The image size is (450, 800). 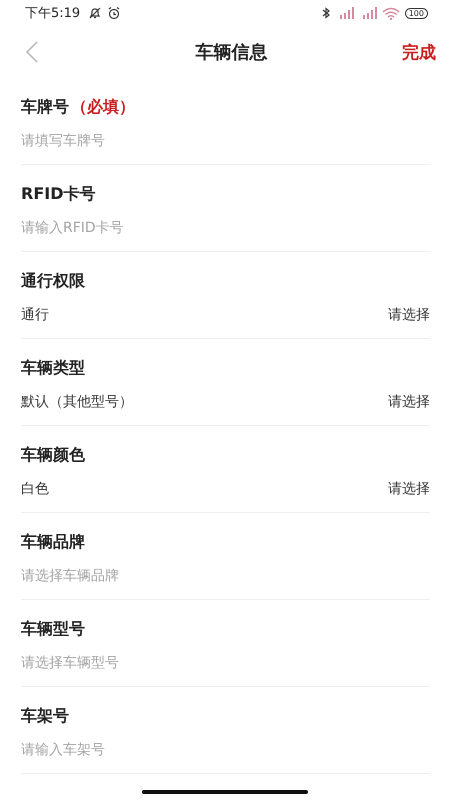 What do you see at coordinates (32, 52) in the screenshot?
I see `back-icon` at bounding box center [32, 52].